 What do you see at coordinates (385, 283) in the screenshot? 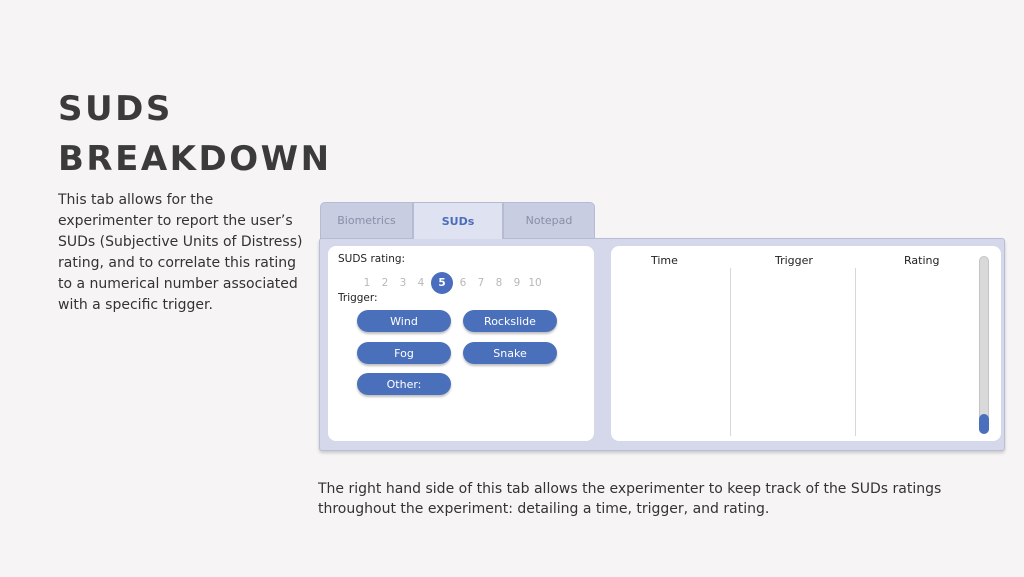
I see `rating-option-2: 2` at bounding box center [385, 283].